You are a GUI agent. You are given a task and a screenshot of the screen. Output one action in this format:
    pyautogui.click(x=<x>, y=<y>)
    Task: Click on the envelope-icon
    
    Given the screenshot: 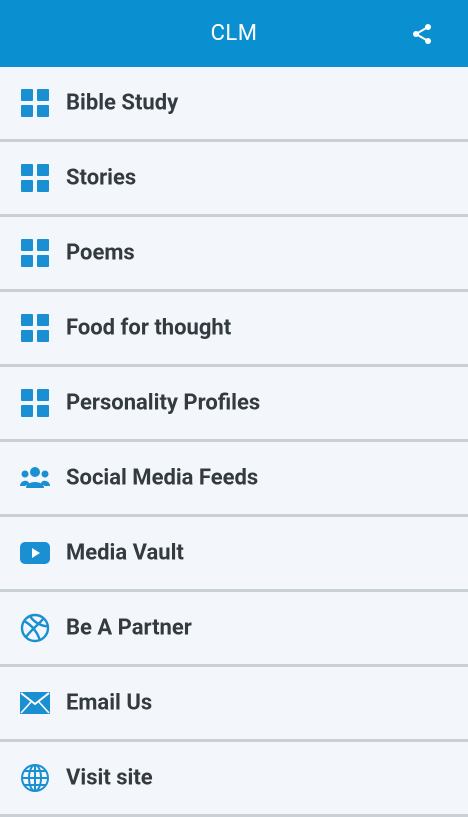 What is the action you would take?
    pyautogui.click(x=35, y=703)
    